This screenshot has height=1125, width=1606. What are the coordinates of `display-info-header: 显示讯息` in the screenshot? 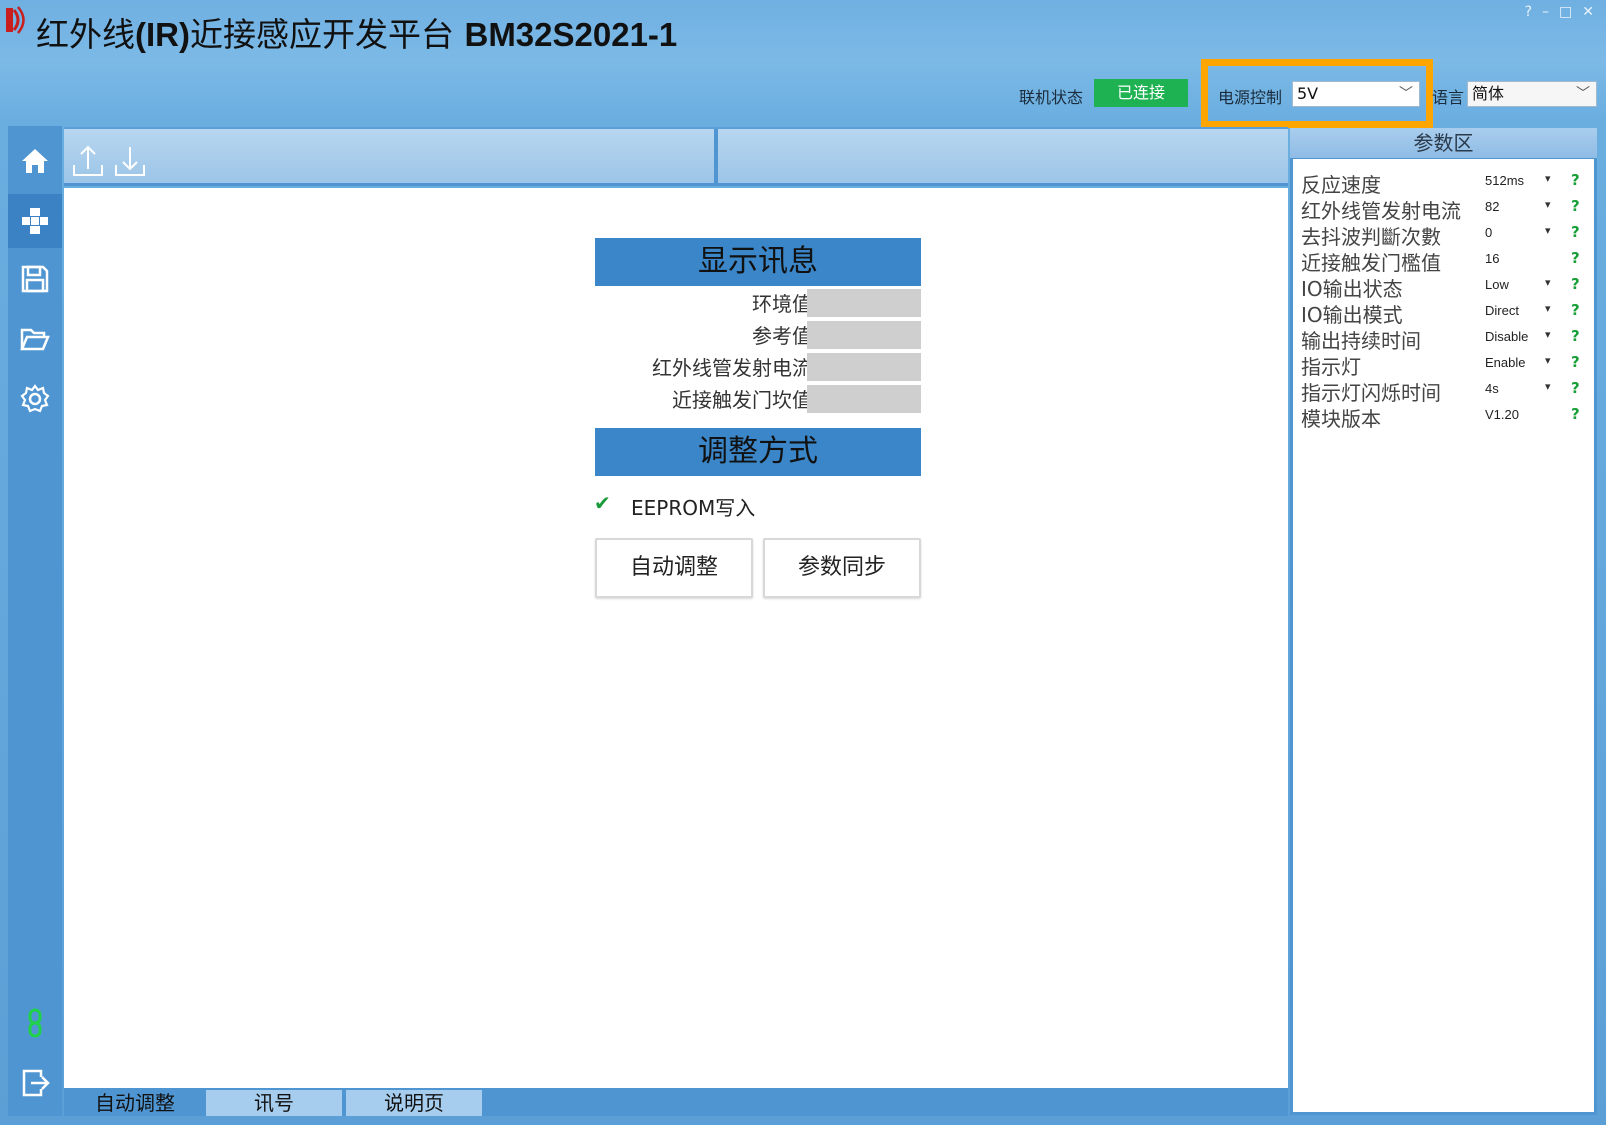 It's located at (758, 262).